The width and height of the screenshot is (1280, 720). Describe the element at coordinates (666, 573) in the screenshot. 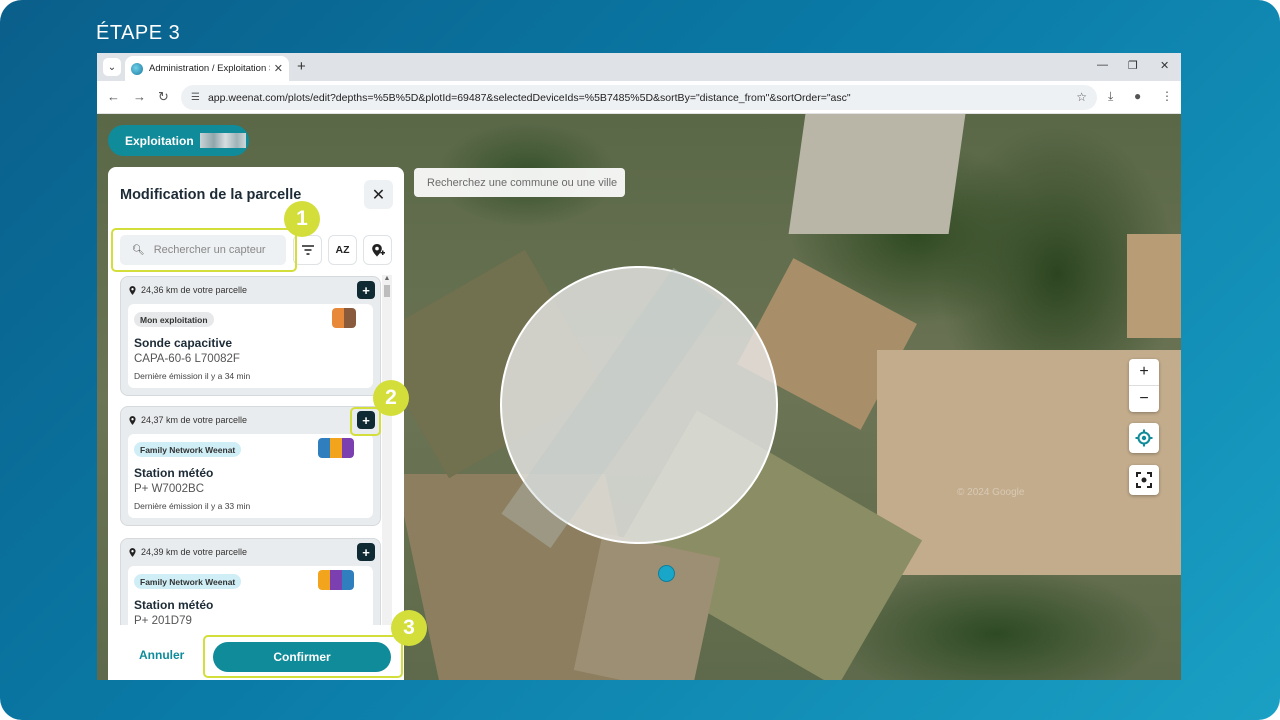

I see `device-location-marker` at that location.